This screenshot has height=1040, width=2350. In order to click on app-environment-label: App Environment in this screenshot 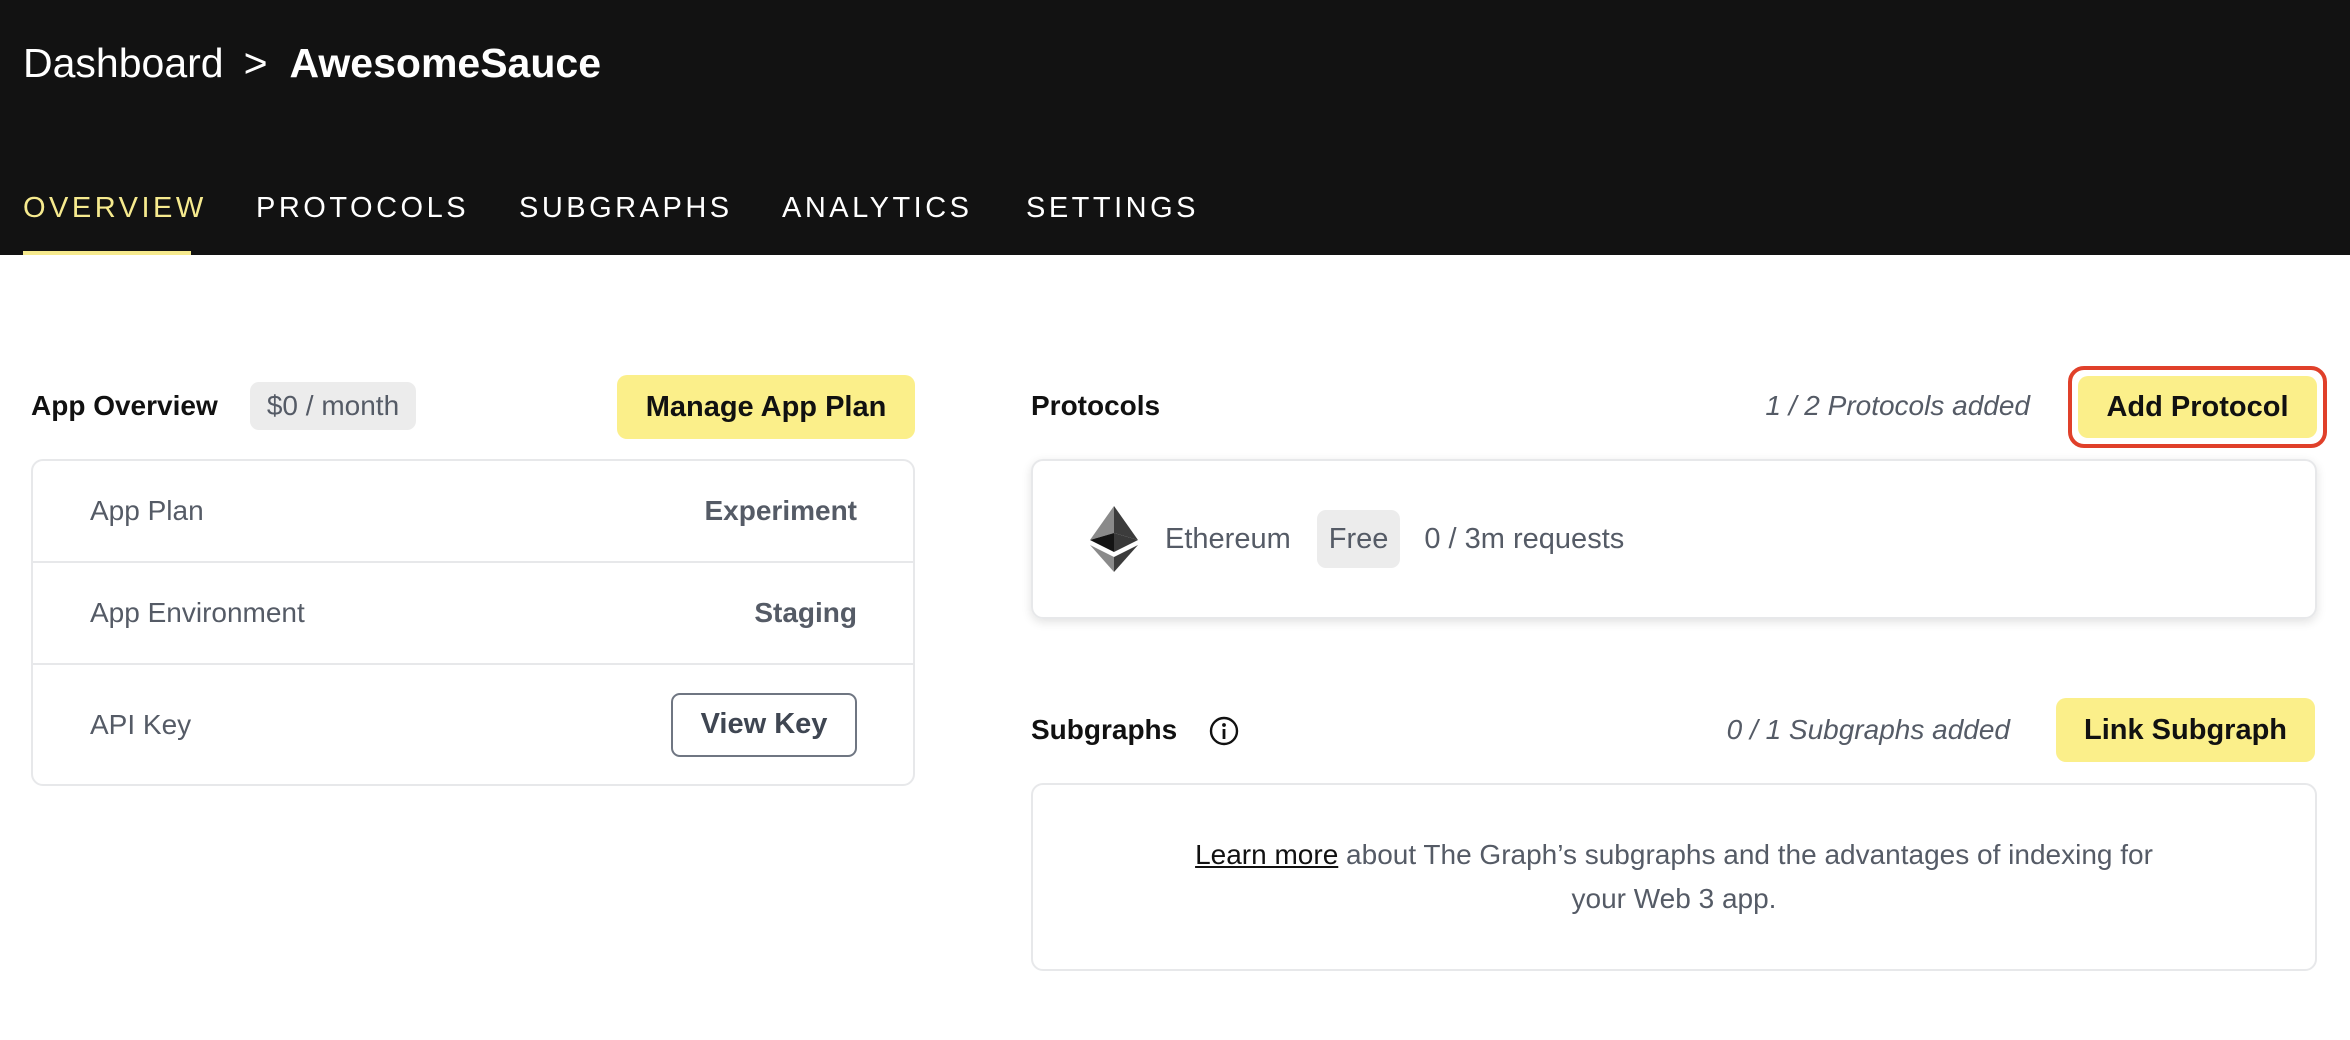, I will do `click(197, 612)`.